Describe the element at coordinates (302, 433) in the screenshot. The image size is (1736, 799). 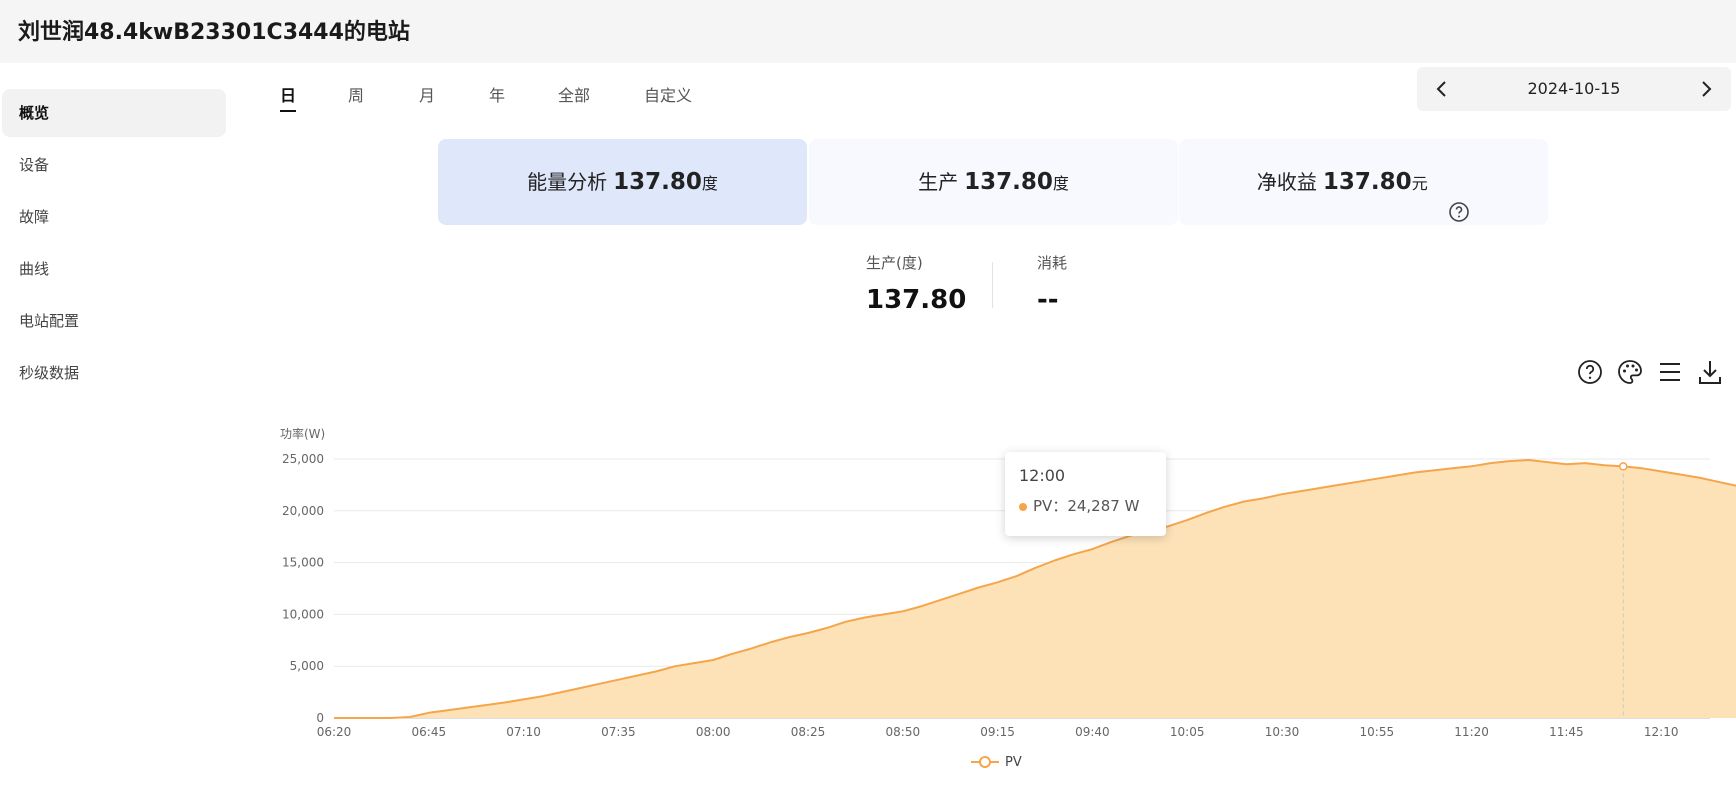
I see `y-axis-label: 功率(W)` at that location.